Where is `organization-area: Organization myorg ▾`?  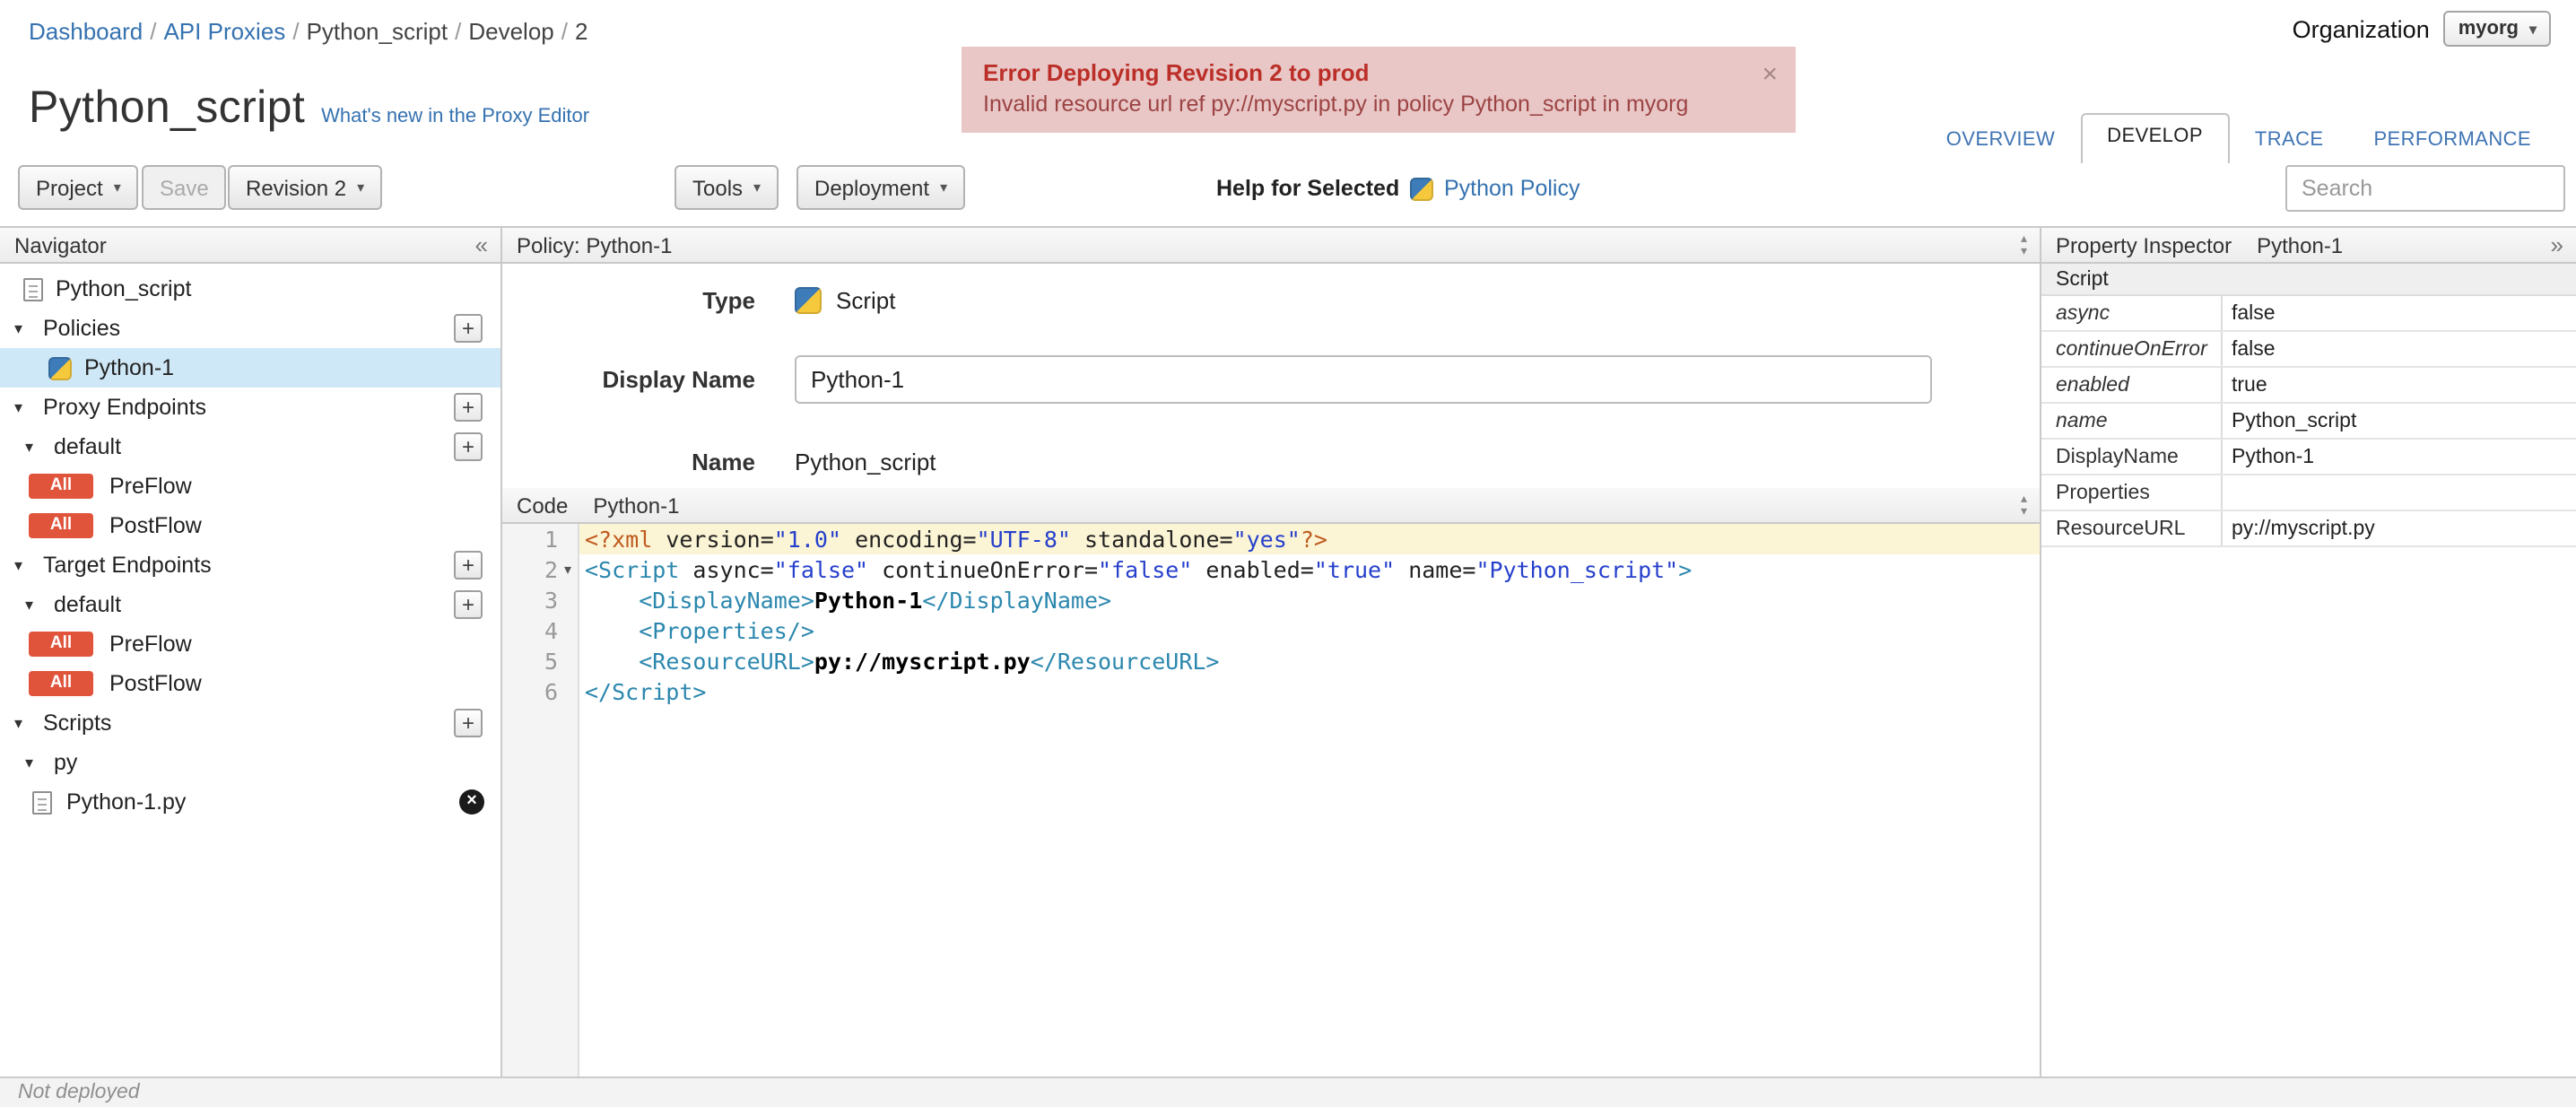
organization-area: Organization myorg ▾ is located at coordinates (2422, 29).